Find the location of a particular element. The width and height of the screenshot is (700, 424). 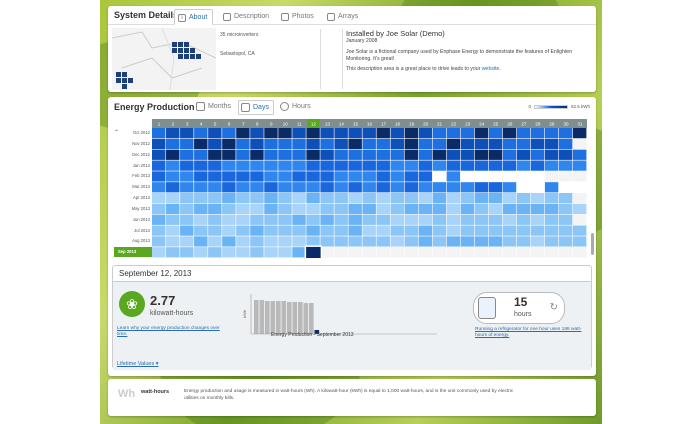

day-tick: 18 is located at coordinates (398, 124).